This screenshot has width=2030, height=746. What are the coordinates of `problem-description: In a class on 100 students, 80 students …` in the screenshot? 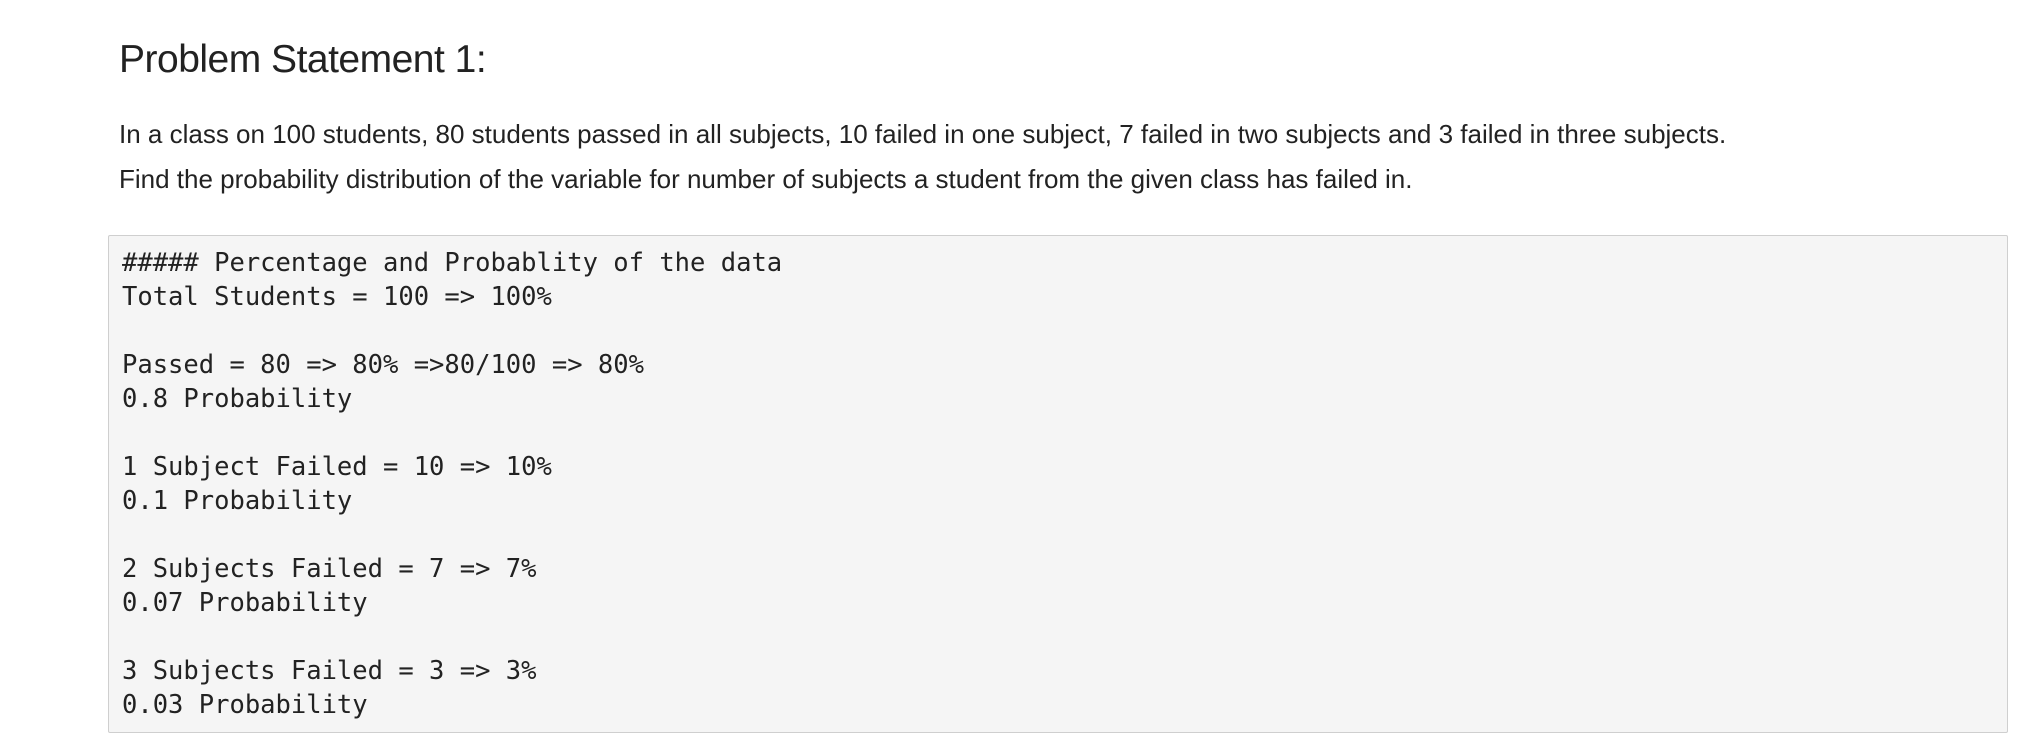 It's located at (1059, 157).